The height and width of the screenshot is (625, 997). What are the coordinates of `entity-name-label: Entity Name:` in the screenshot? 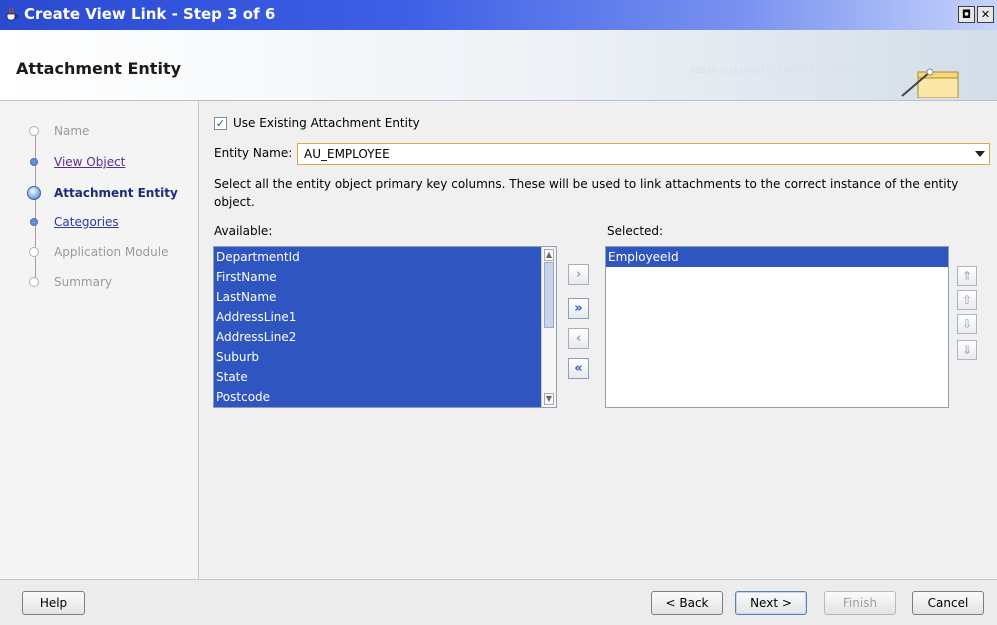 It's located at (253, 153).